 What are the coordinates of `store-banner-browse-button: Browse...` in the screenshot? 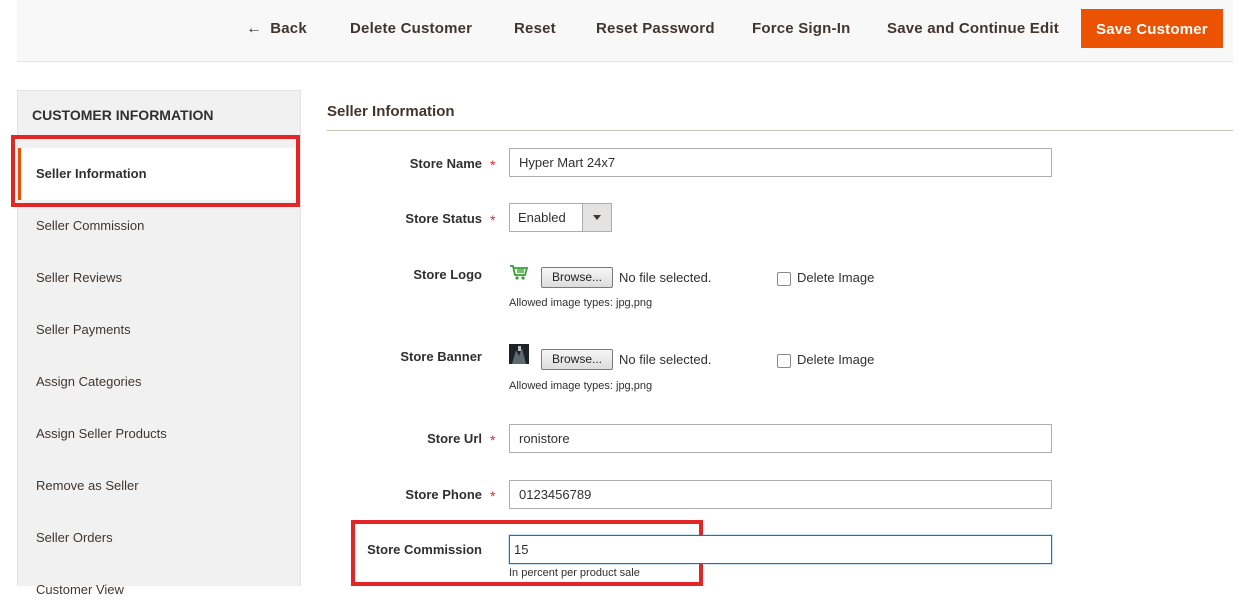 It's located at (577, 359).